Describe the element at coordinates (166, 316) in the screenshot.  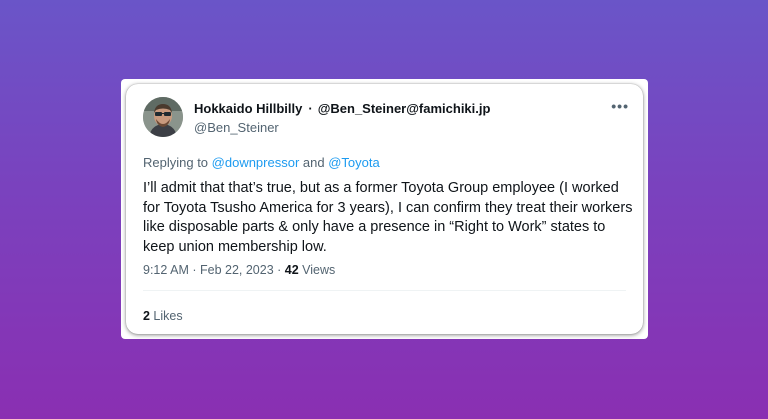
I see `likes-label: Likes` at that location.